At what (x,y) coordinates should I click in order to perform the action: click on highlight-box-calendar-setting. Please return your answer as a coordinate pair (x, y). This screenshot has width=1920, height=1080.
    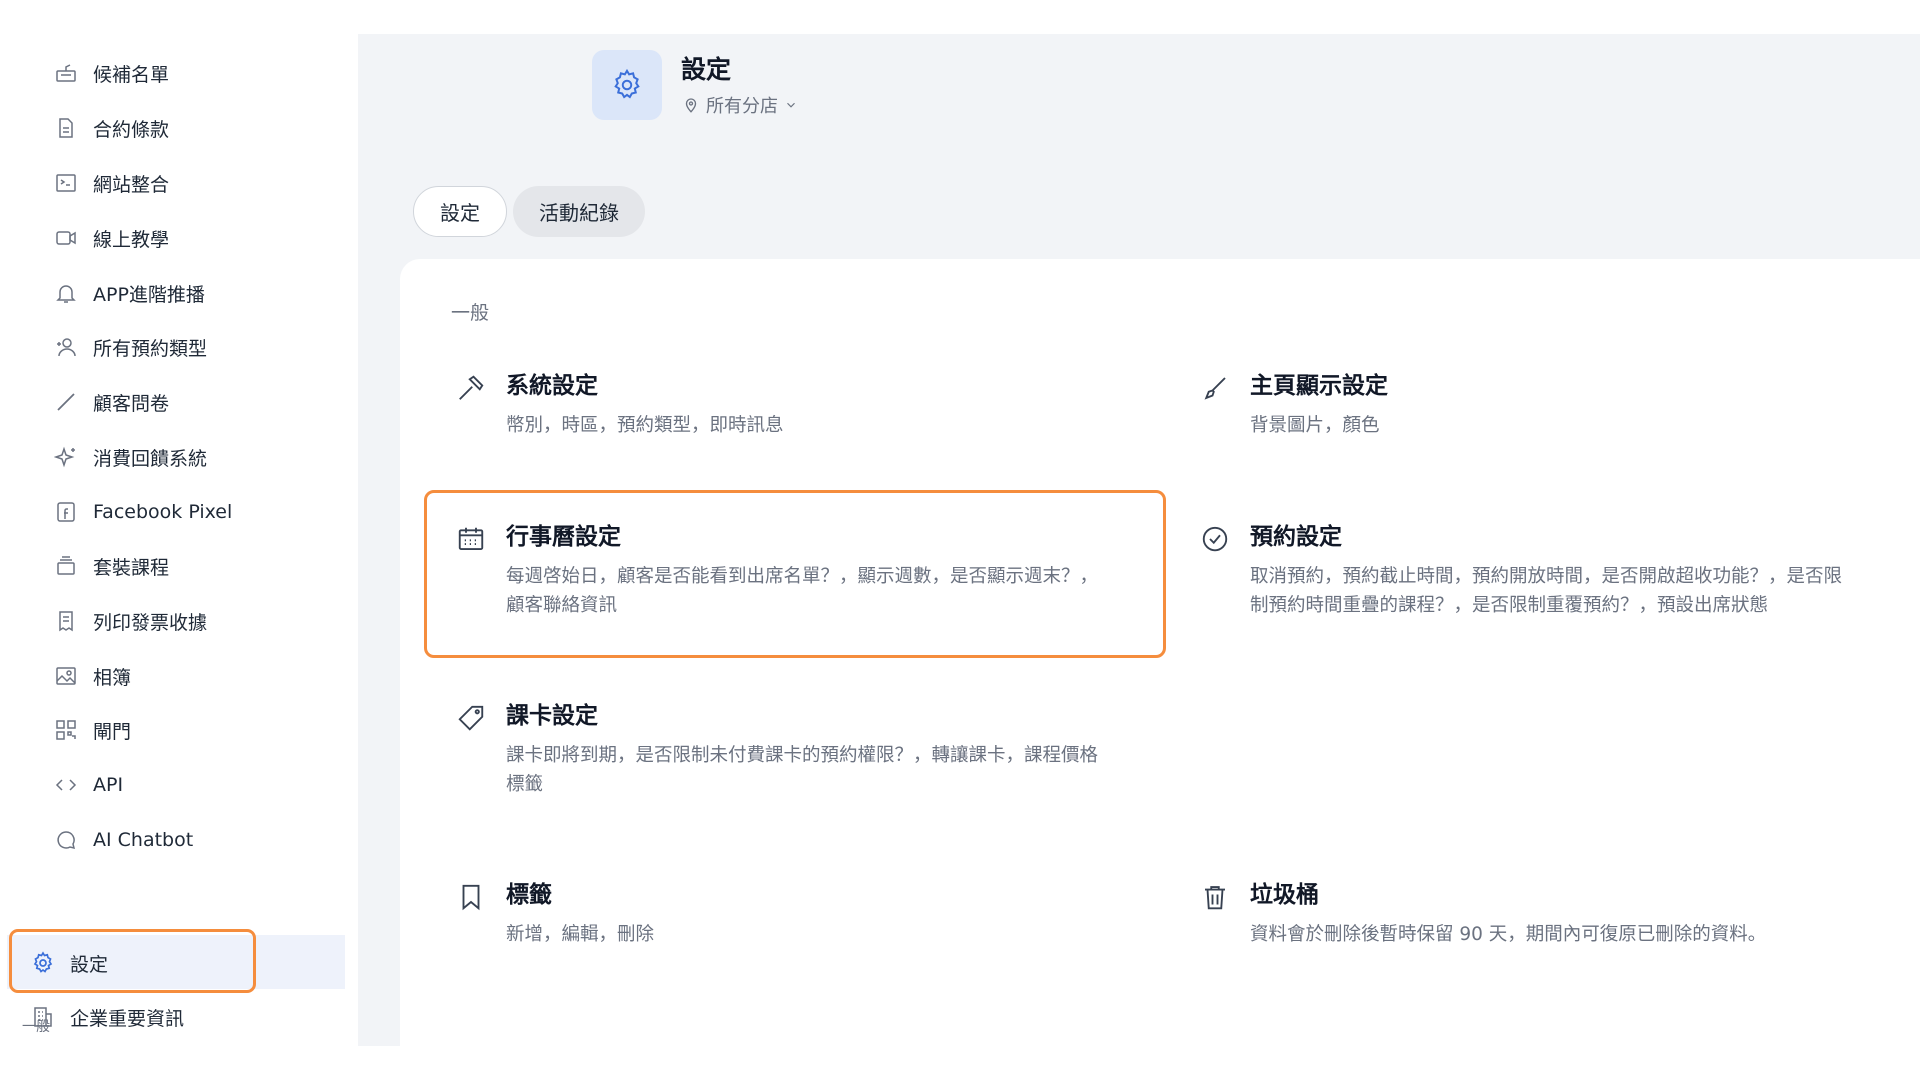
    Looking at the image, I should click on (795, 574).